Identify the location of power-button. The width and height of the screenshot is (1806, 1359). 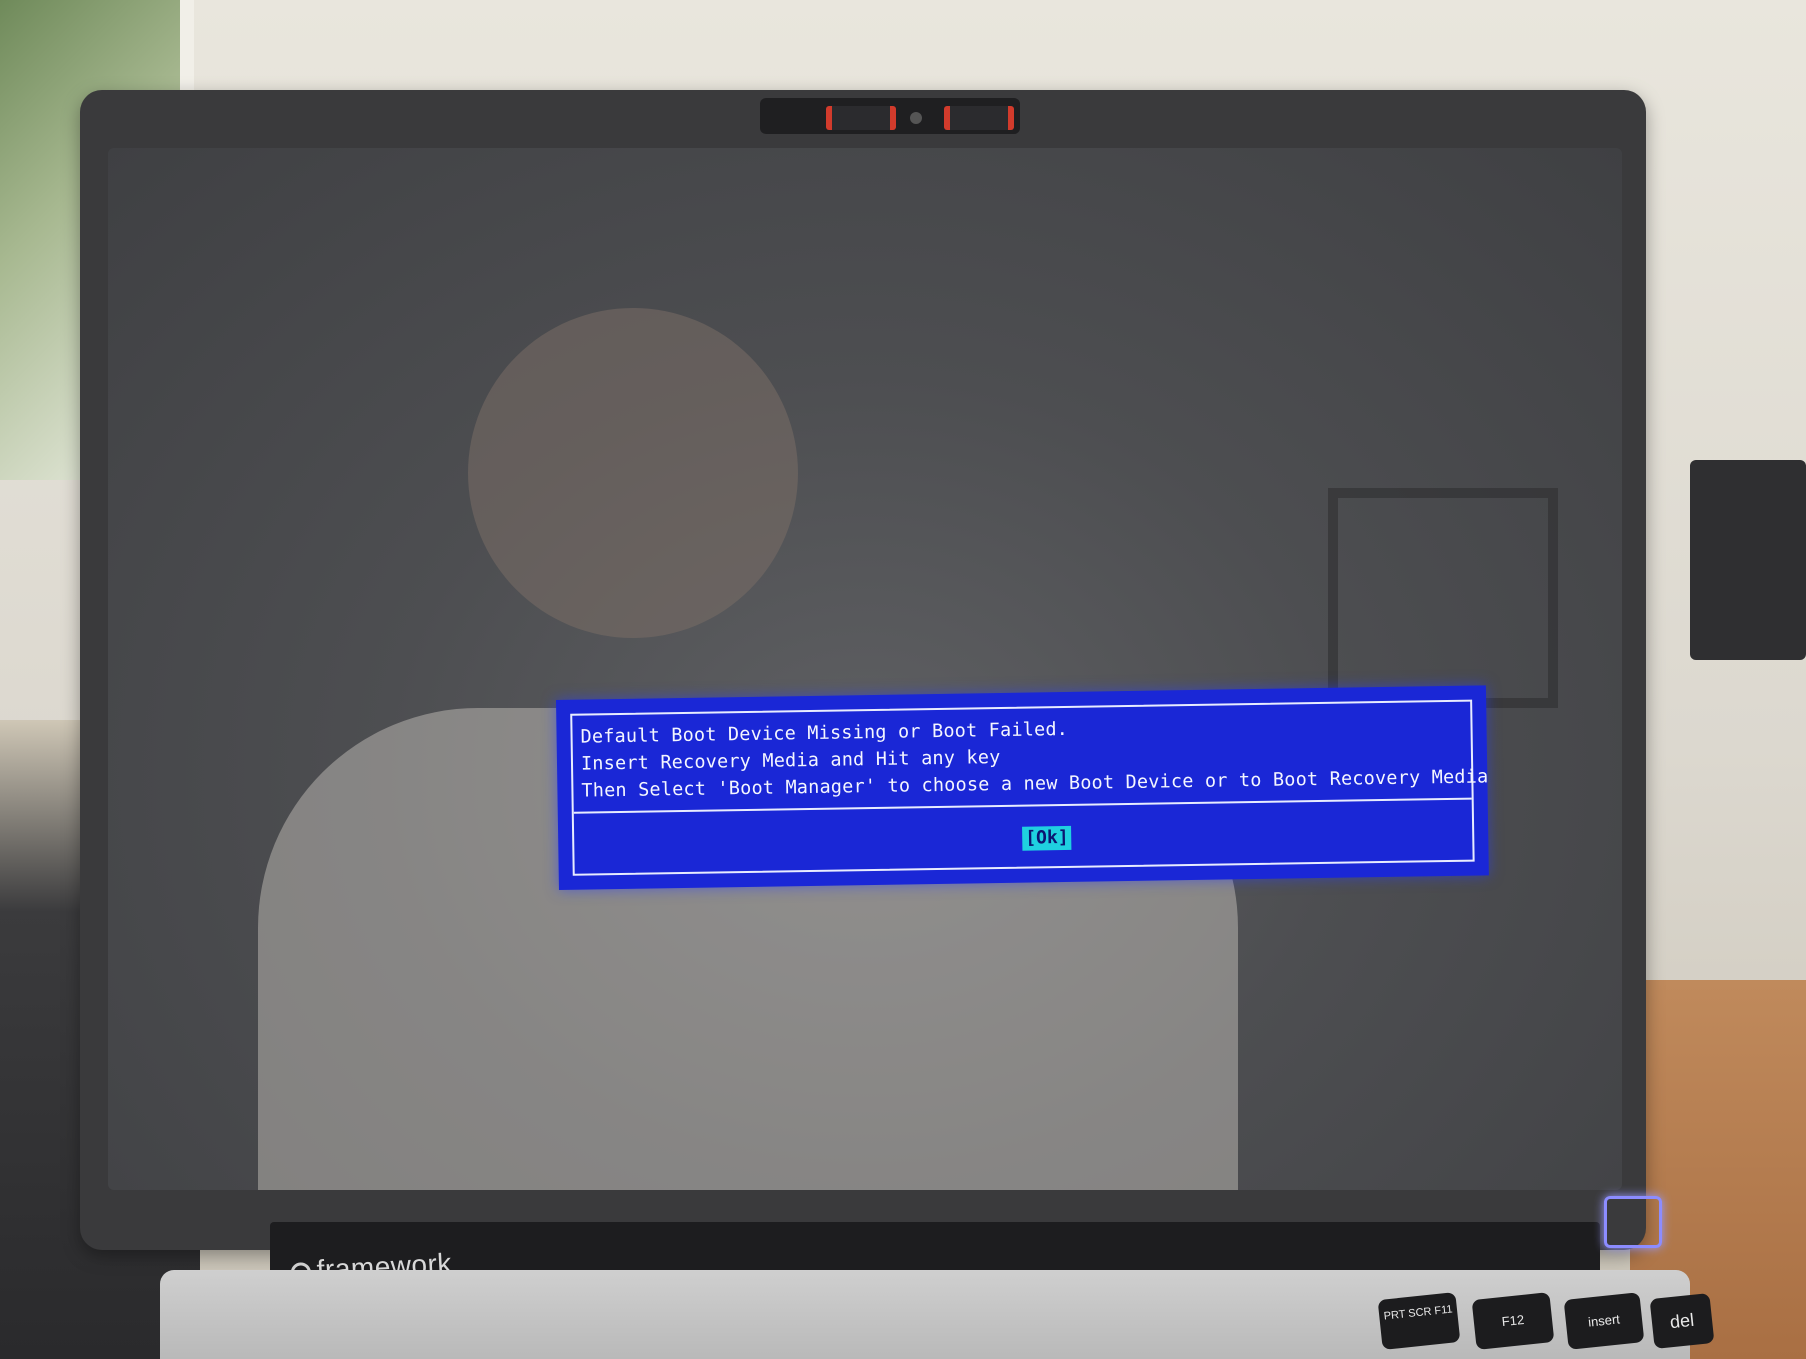
(1633, 1222).